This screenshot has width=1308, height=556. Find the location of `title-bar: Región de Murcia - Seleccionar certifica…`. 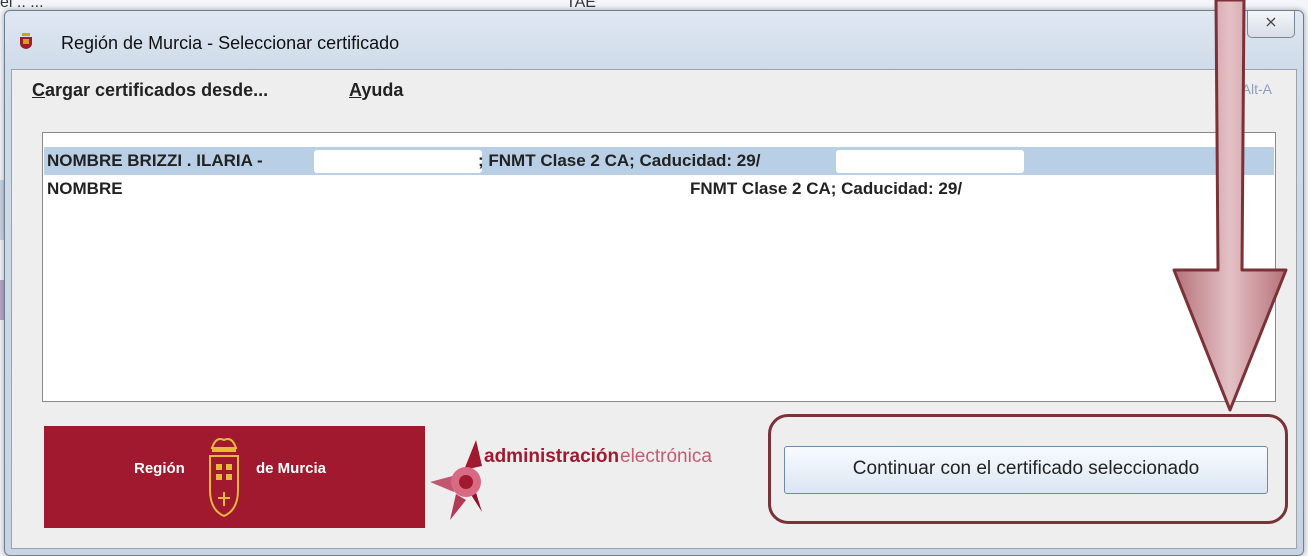

title-bar: Región de Murcia - Seleccionar certifica… is located at coordinates (654, 41).